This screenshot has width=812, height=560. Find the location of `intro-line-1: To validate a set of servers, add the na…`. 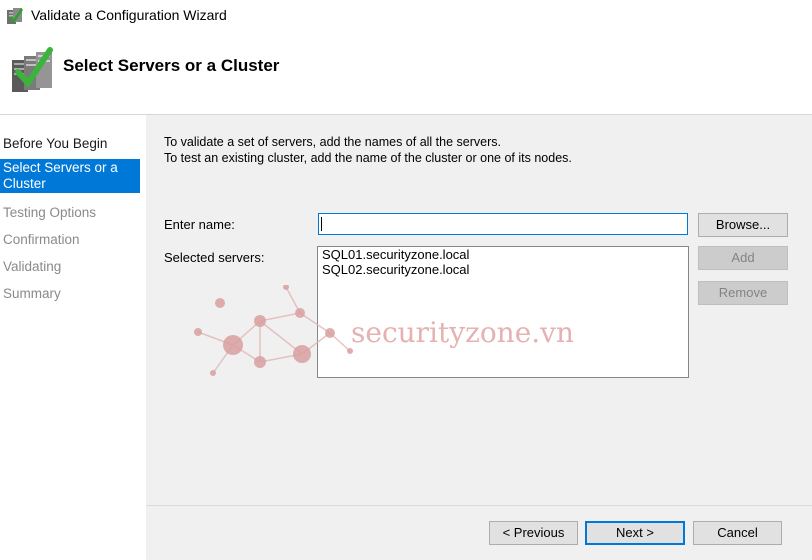

intro-line-1: To validate a set of servers, add the na… is located at coordinates (332, 142).